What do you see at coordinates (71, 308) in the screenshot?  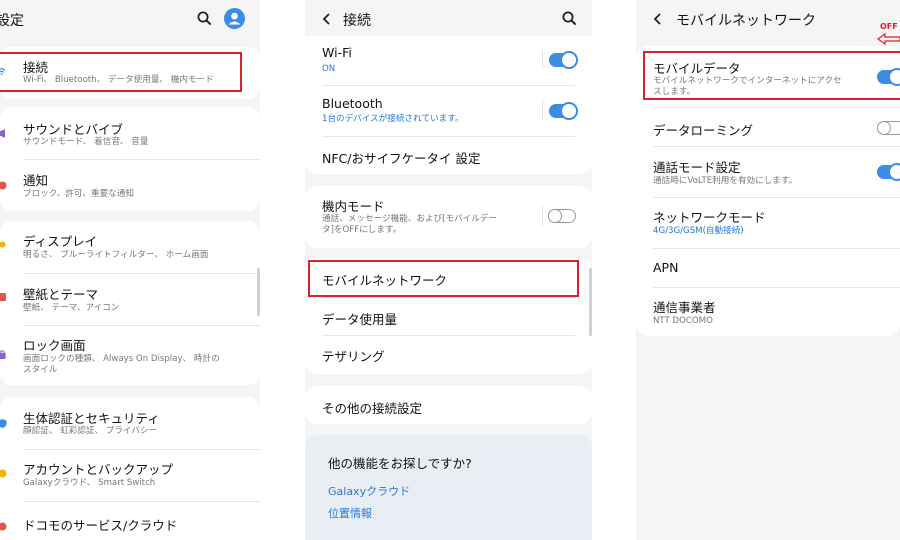 I see `settings-item-subtitle: 壁紙、 テーマ、アイコン` at bounding box center [71, 308].